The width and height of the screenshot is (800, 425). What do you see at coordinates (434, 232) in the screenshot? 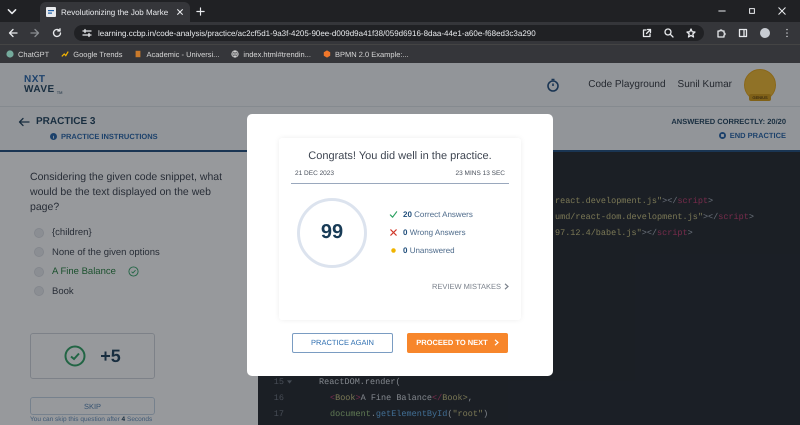
I see `answer-stat: 0 Wrong Answers` at bounding box center [434, 232].